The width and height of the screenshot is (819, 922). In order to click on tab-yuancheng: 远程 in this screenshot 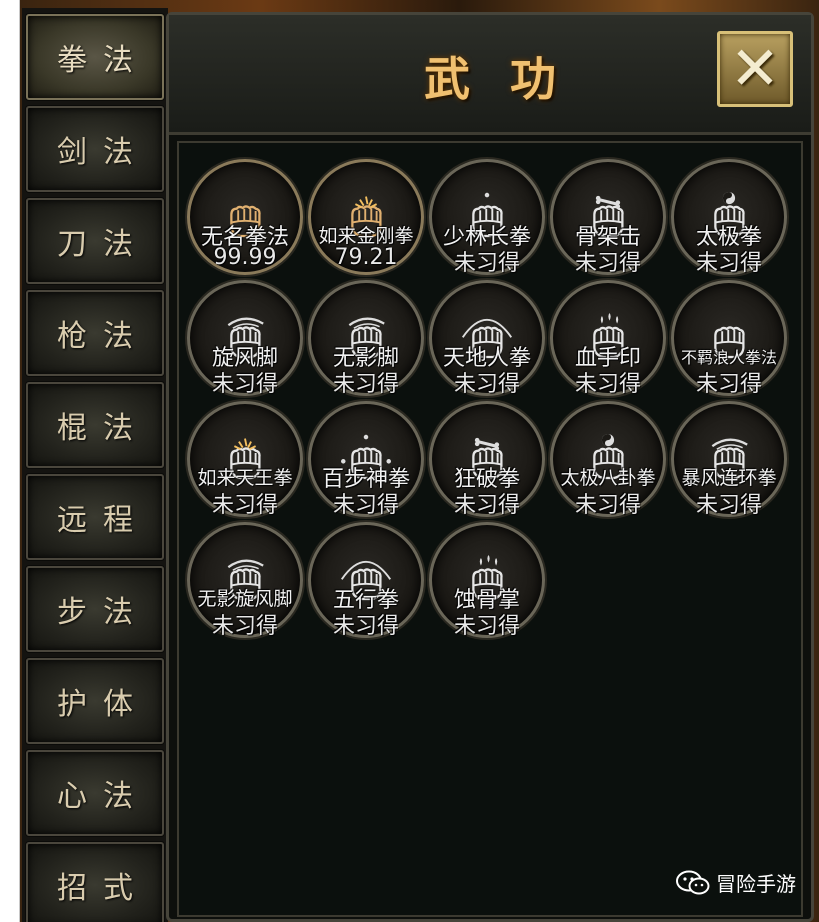, I will do `click(95, 517)`.